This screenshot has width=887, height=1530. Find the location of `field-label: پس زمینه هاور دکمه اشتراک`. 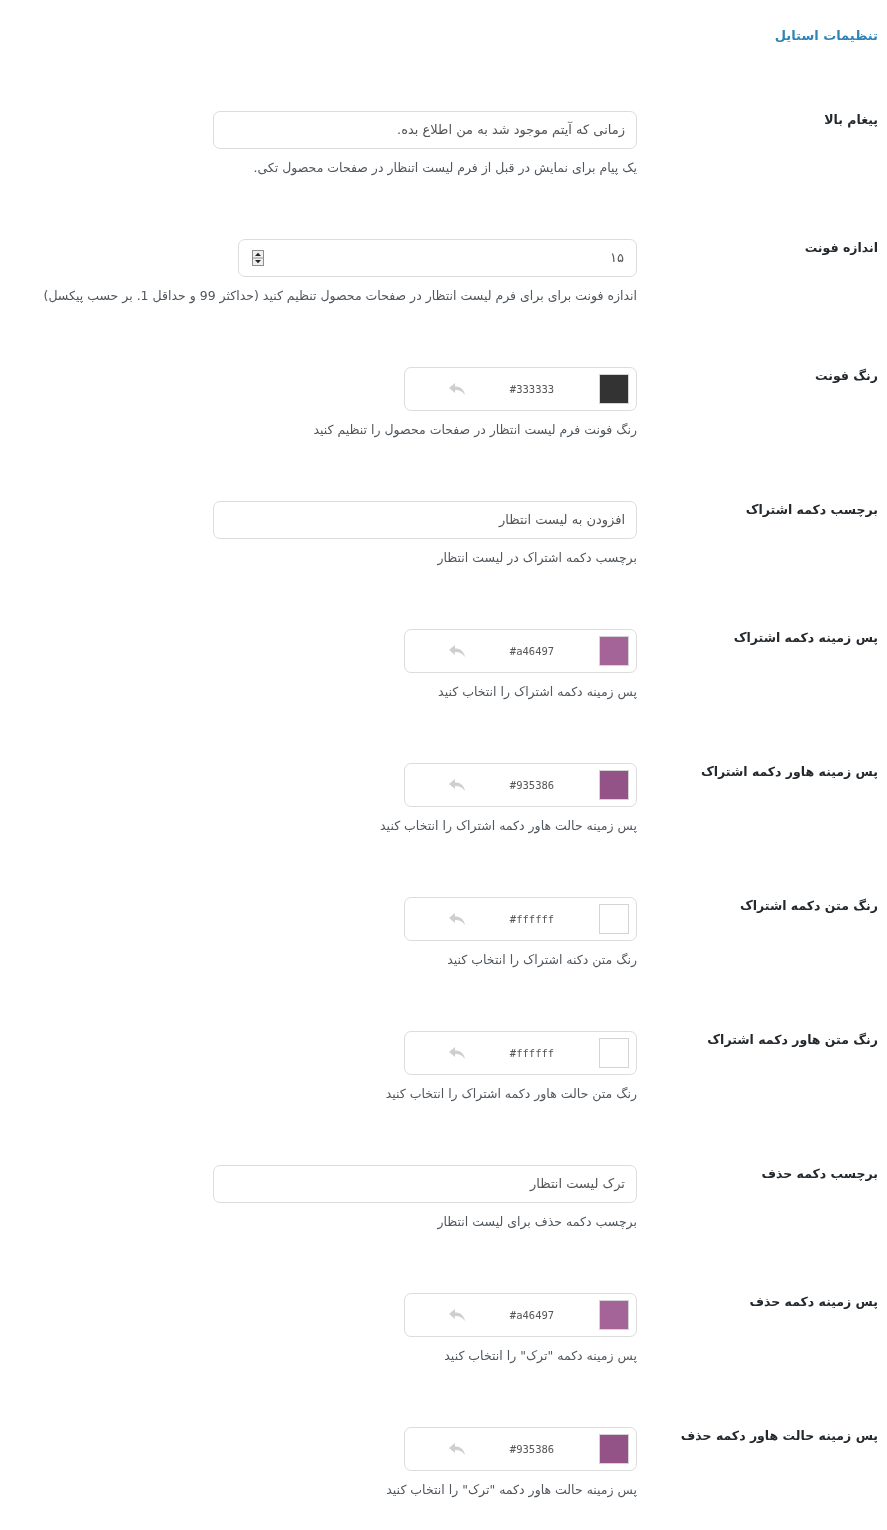

field-label: پس زمینه هاور دکمه اشتراک is located at coordinates (789, 772).